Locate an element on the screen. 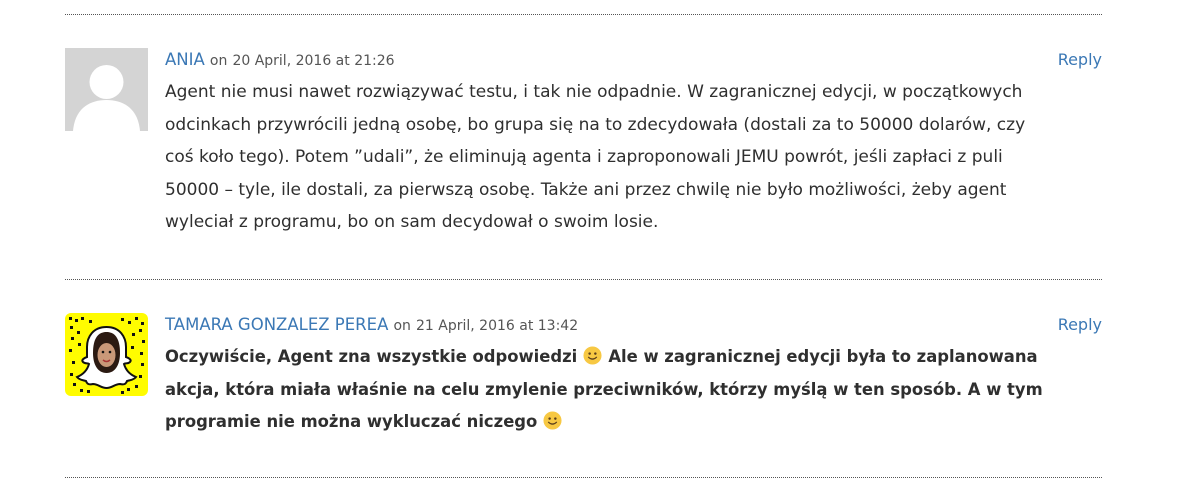 Image resolution: width=1200 pixels, height=492 pixels. comment-date: 21 April, 2016 at 13:42 is located at coordinates (497, 326).